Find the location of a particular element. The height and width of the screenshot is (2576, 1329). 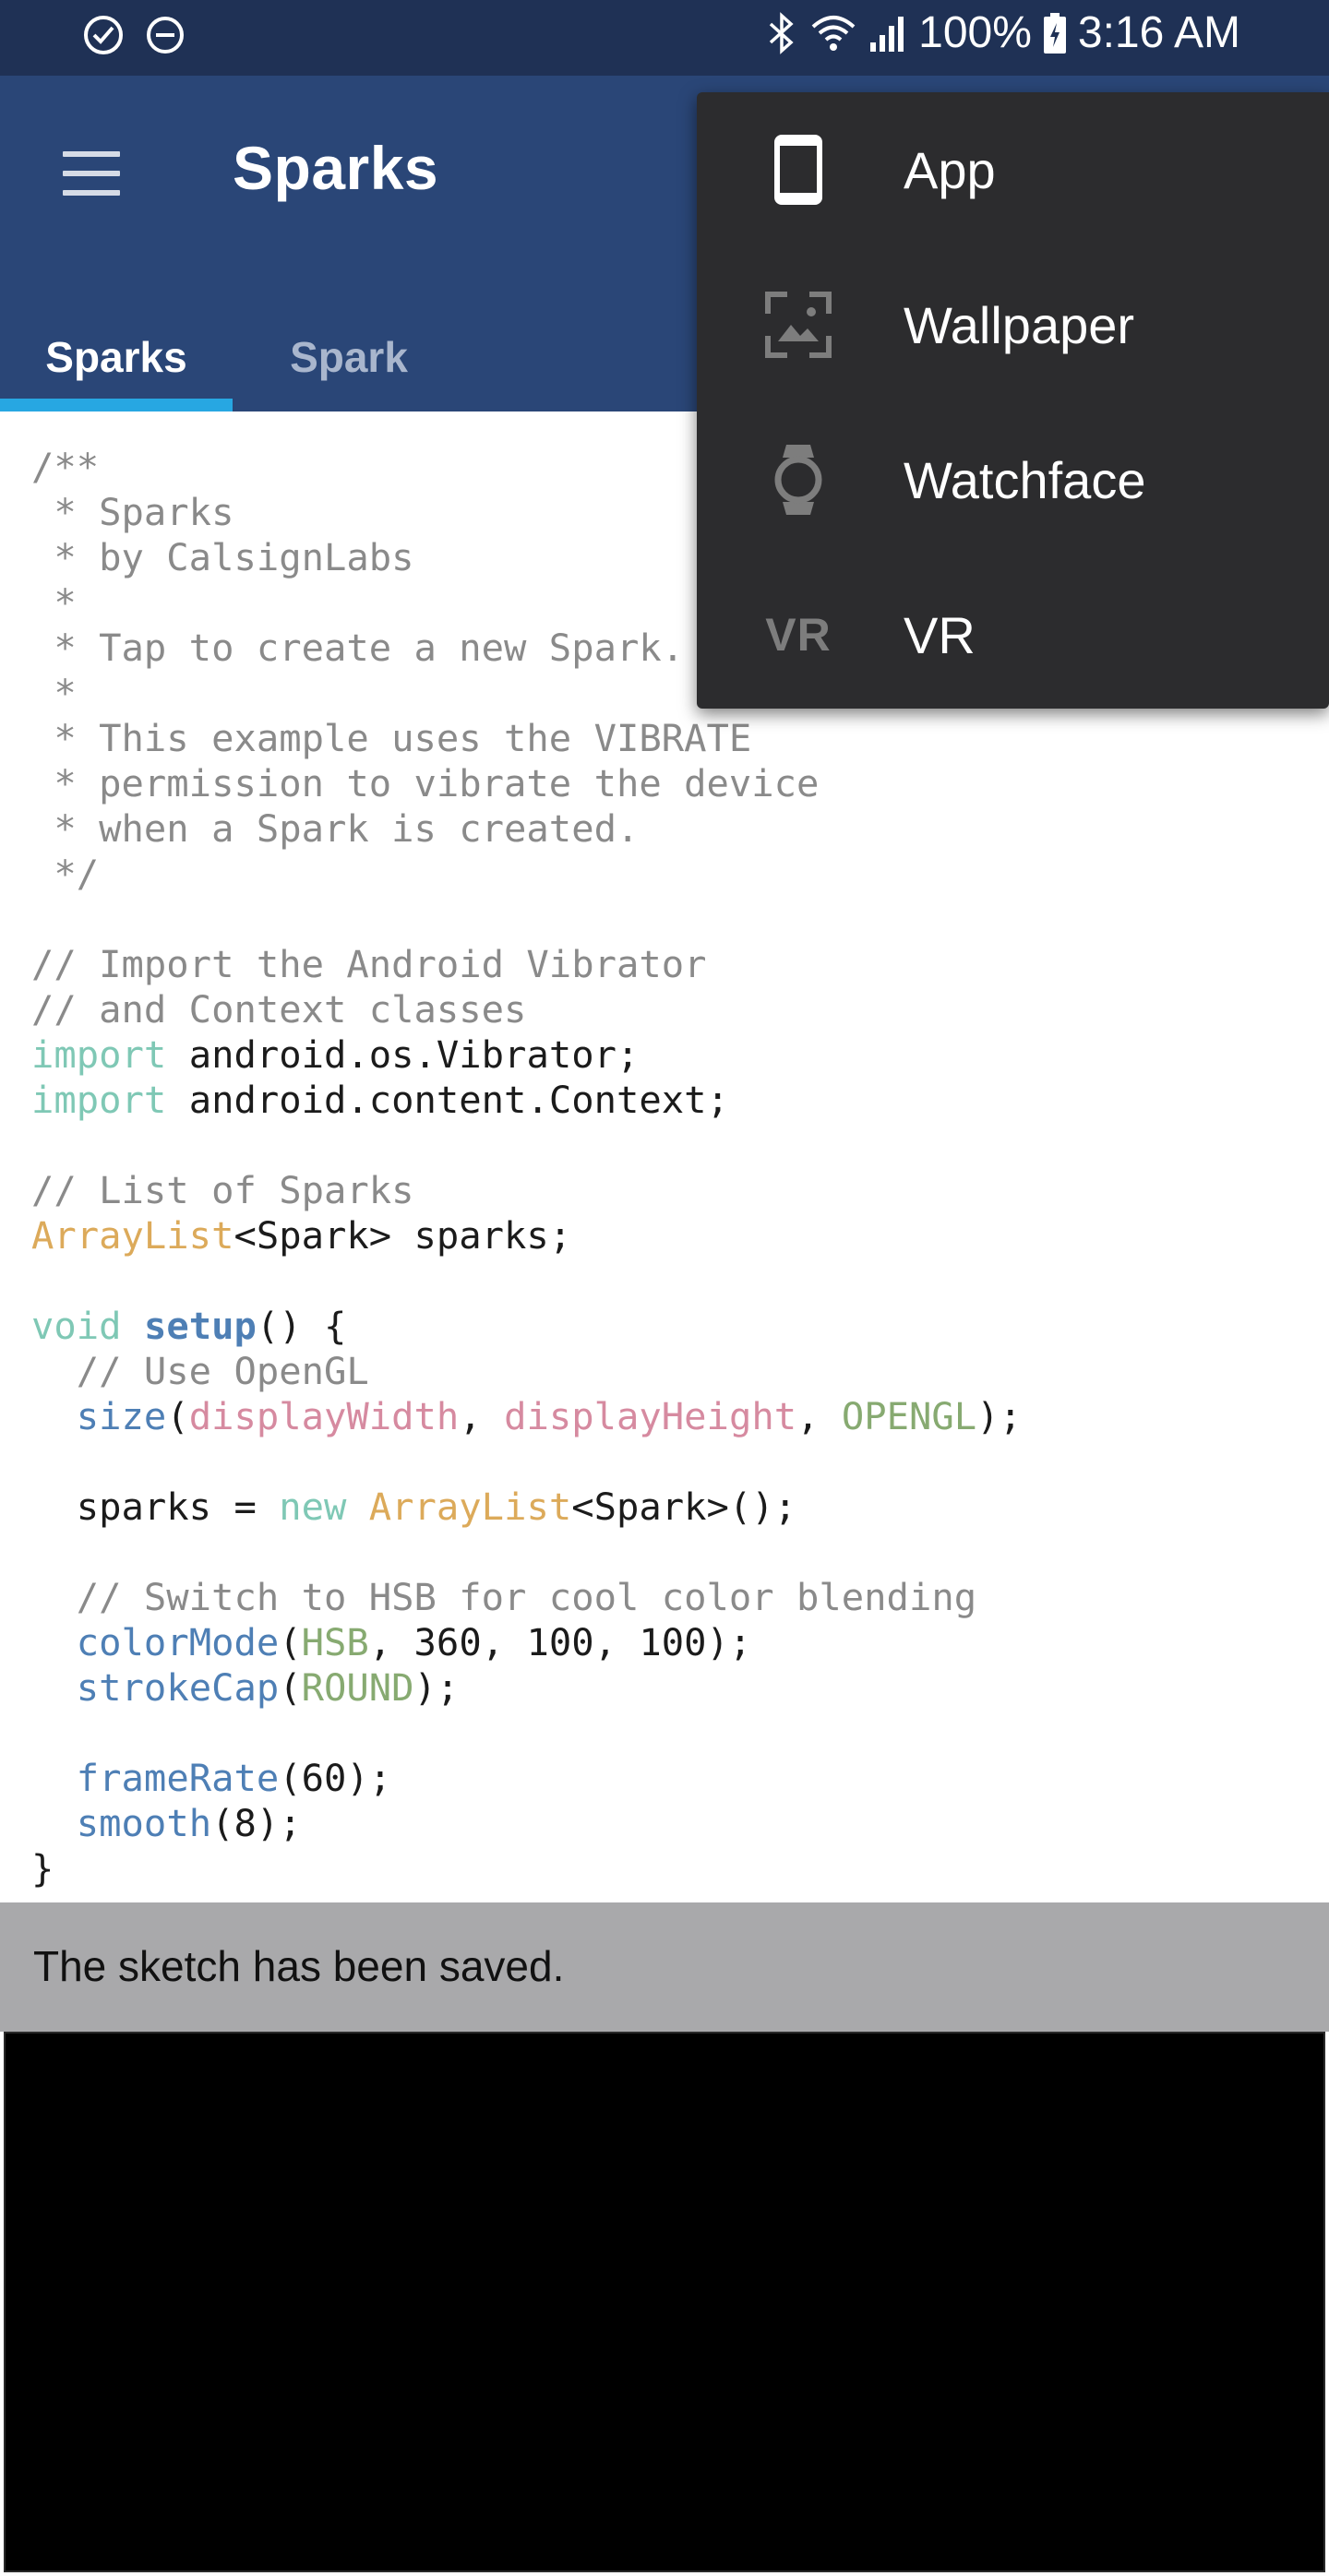

signal-icon is located at coordinates (888, 33).